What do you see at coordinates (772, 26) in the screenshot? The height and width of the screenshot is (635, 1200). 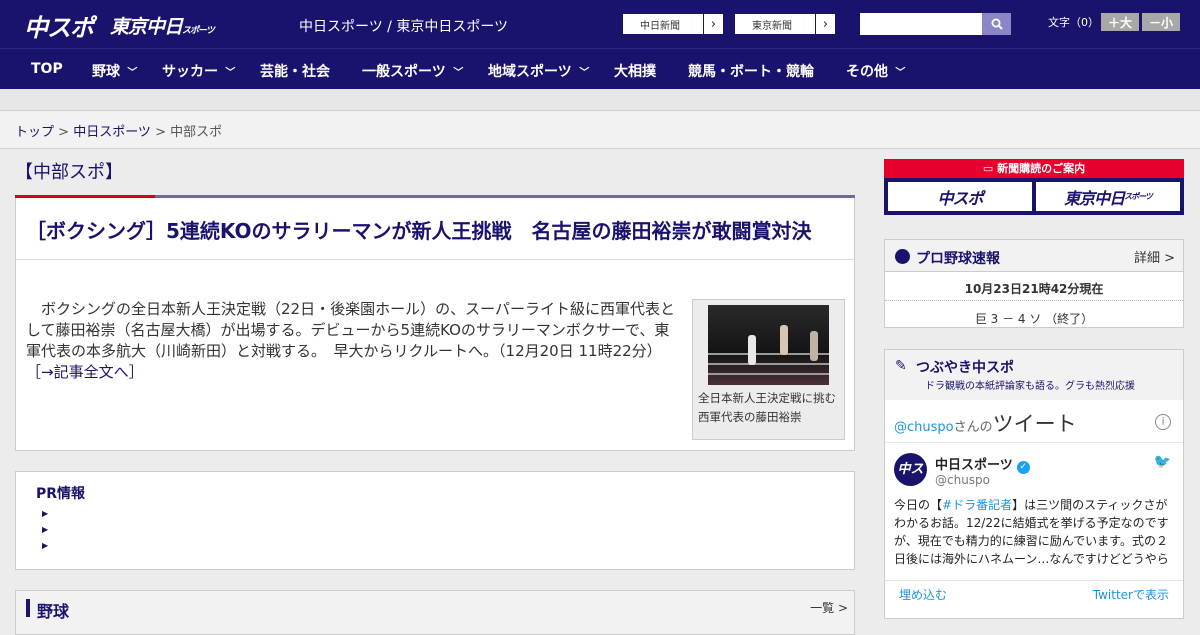 I see `tokyo-shinbun-label: 東京新聞` at bounding box center [772, 26].